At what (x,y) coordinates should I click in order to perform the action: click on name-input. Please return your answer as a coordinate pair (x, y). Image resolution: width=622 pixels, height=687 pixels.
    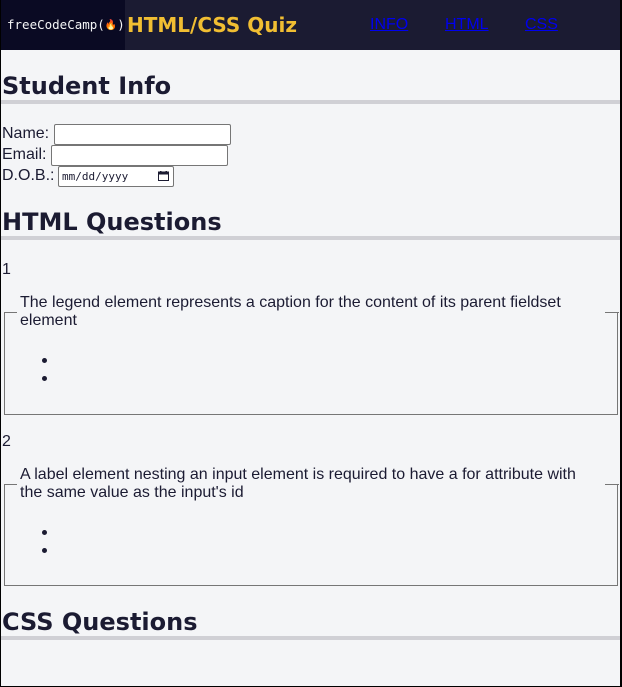
    Looking at the image, I should click on (142, 134).